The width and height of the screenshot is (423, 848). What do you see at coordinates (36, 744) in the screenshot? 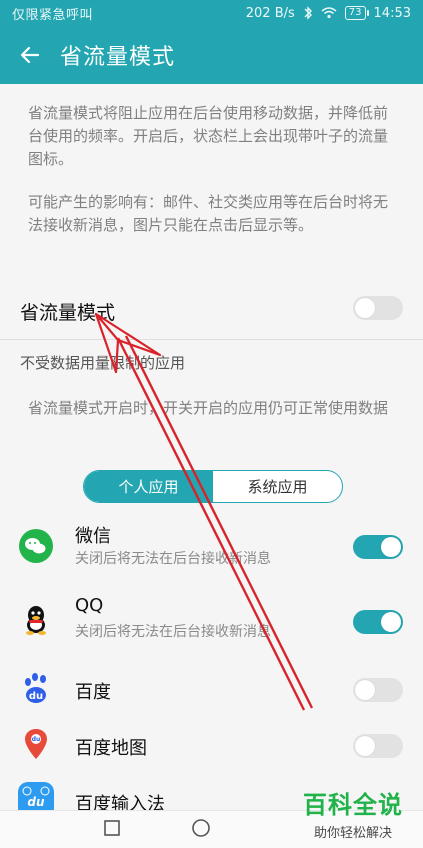
I see `baidu-map-icon: du` at bounding box center [36, 744].